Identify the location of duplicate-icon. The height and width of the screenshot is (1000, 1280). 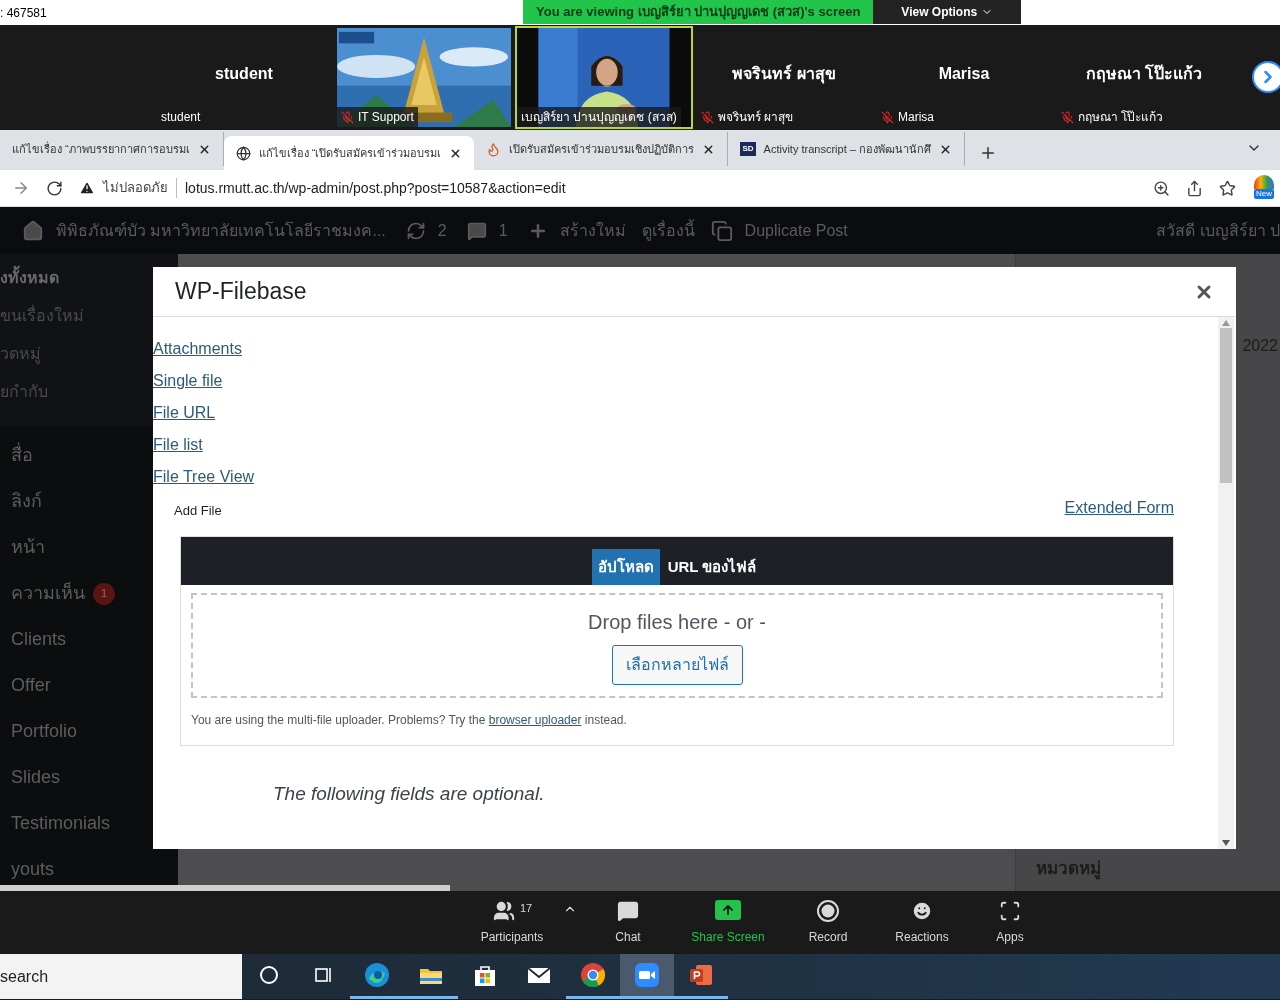
(721, 230).